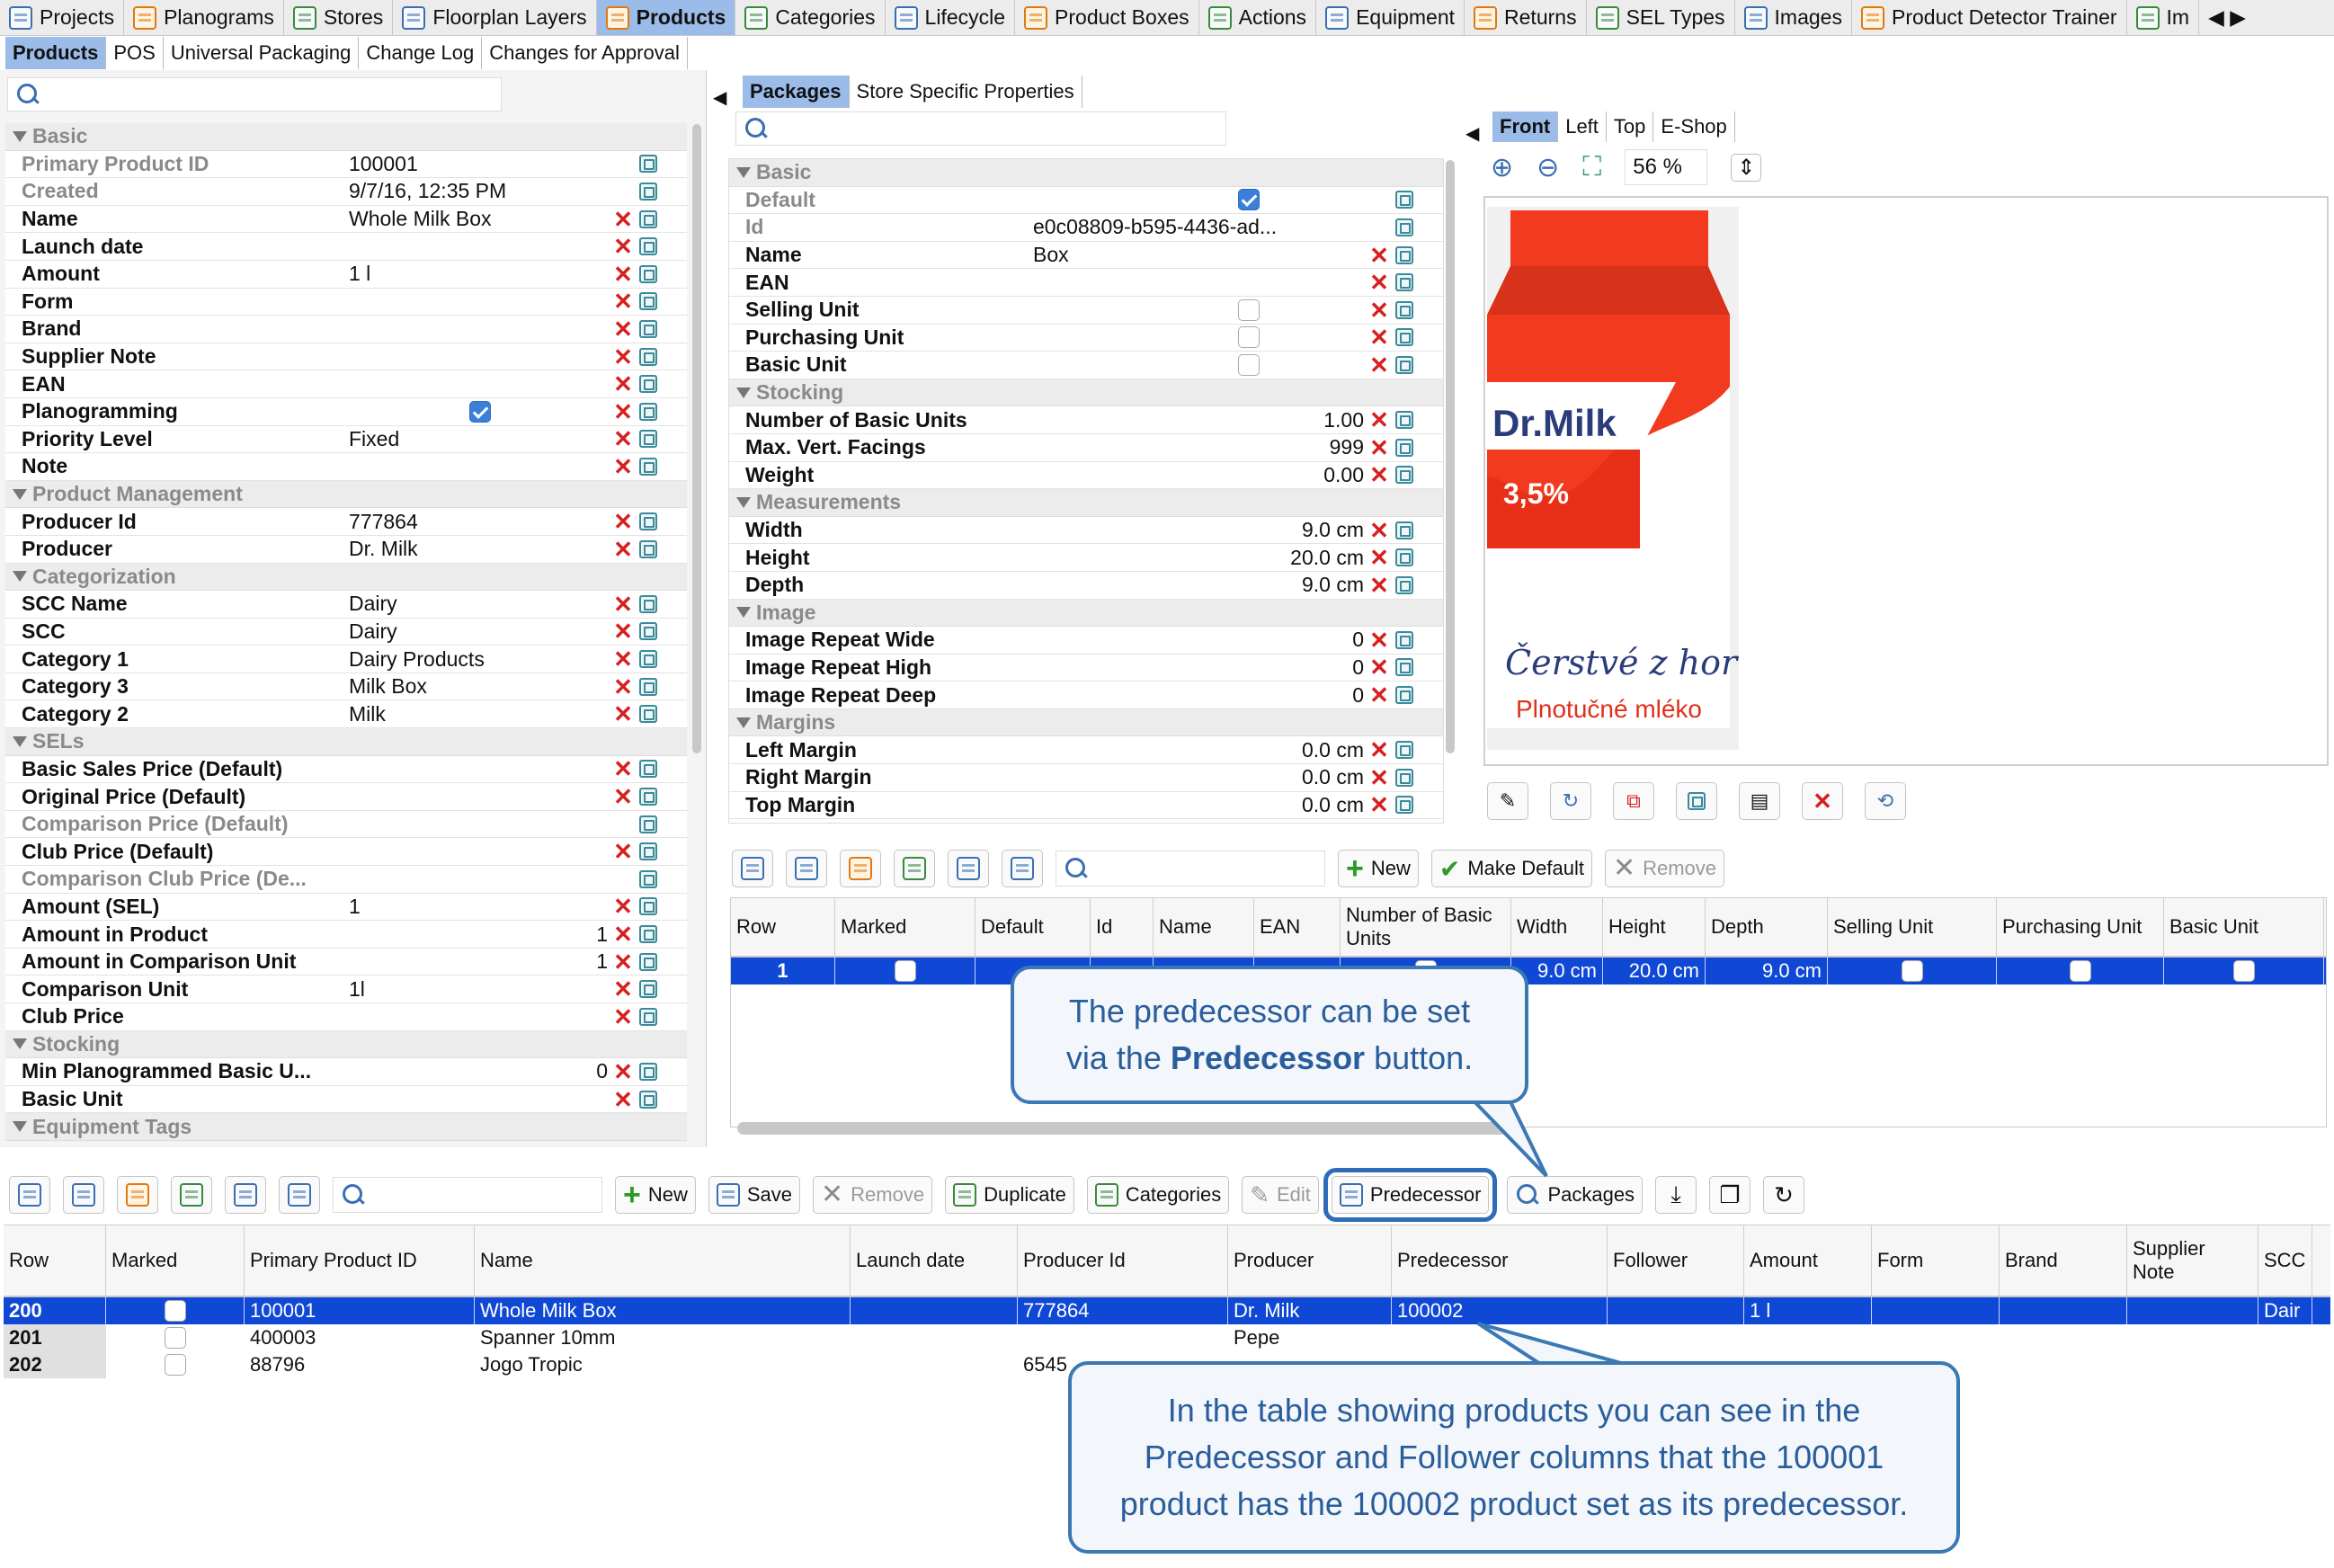 The height and width of the screenshot is (1568, 2334). Describe the element at coordinates (1676, 1261) in the screenshot. I see `column-header: Follower` at that location.